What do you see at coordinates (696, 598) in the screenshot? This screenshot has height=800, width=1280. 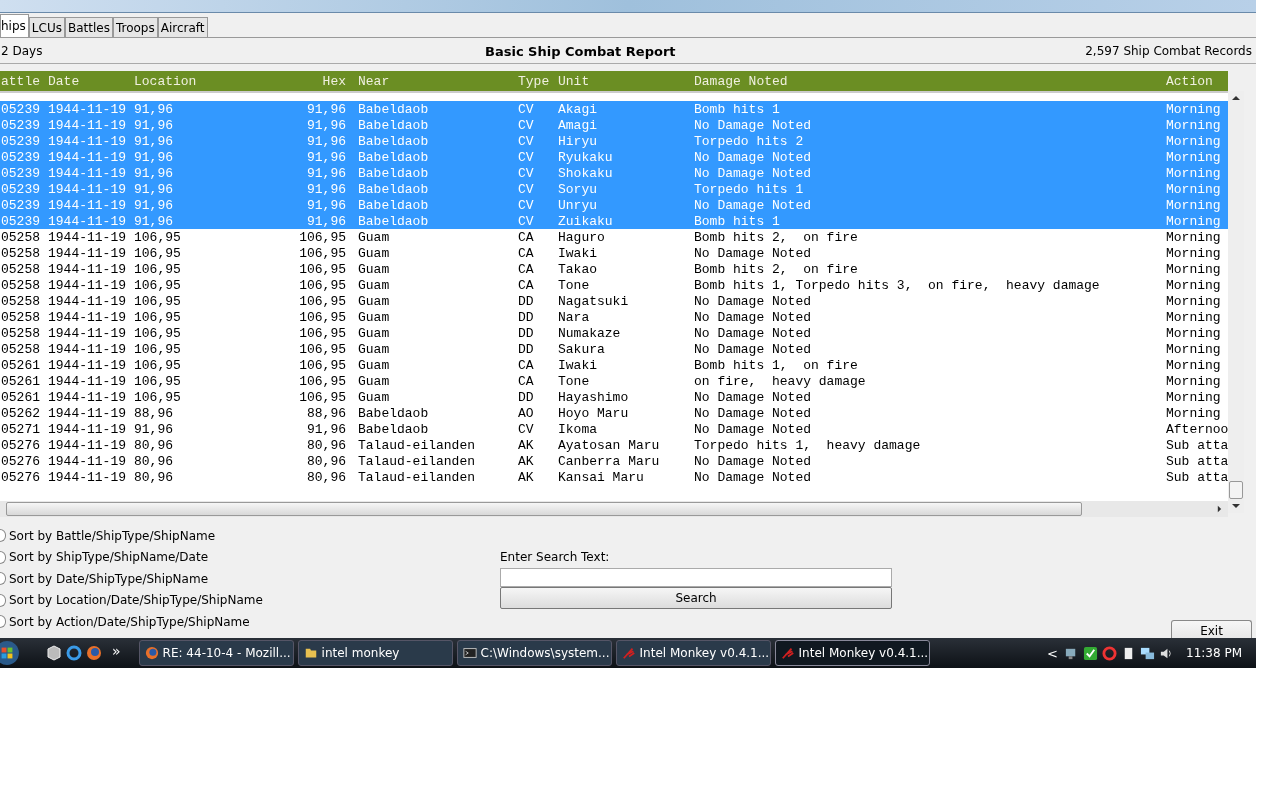 I see `search-button: Search` at bounding box center [696, 598].